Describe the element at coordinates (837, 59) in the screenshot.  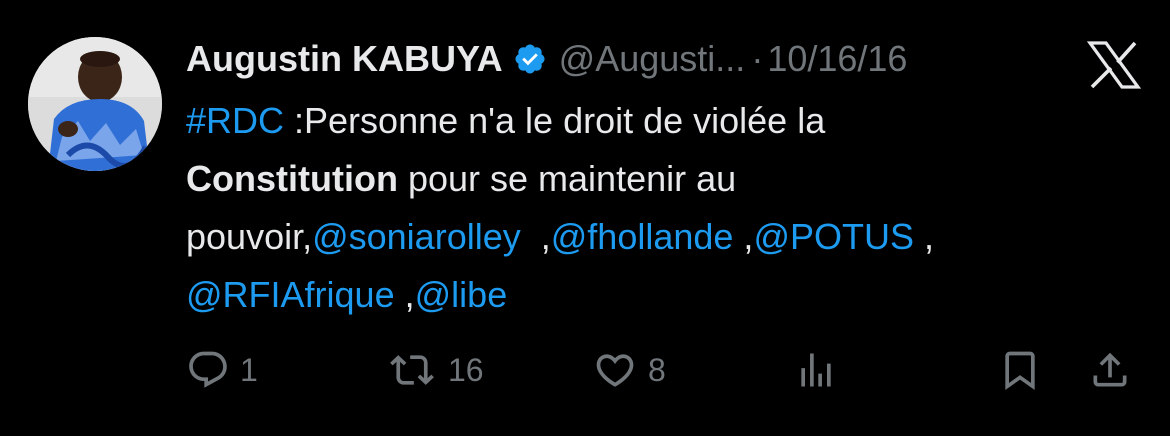
I see `tweet-date: 10/16/16` at that location.